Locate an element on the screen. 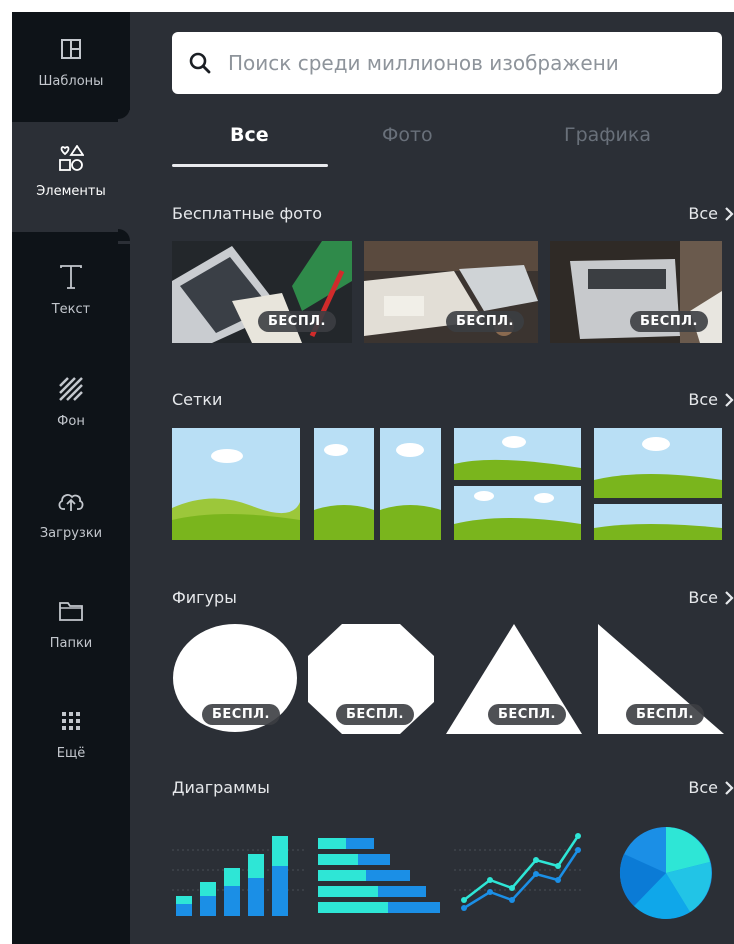  sidebar-item-uploads: Загрузки is located at coordinates (71, 519).